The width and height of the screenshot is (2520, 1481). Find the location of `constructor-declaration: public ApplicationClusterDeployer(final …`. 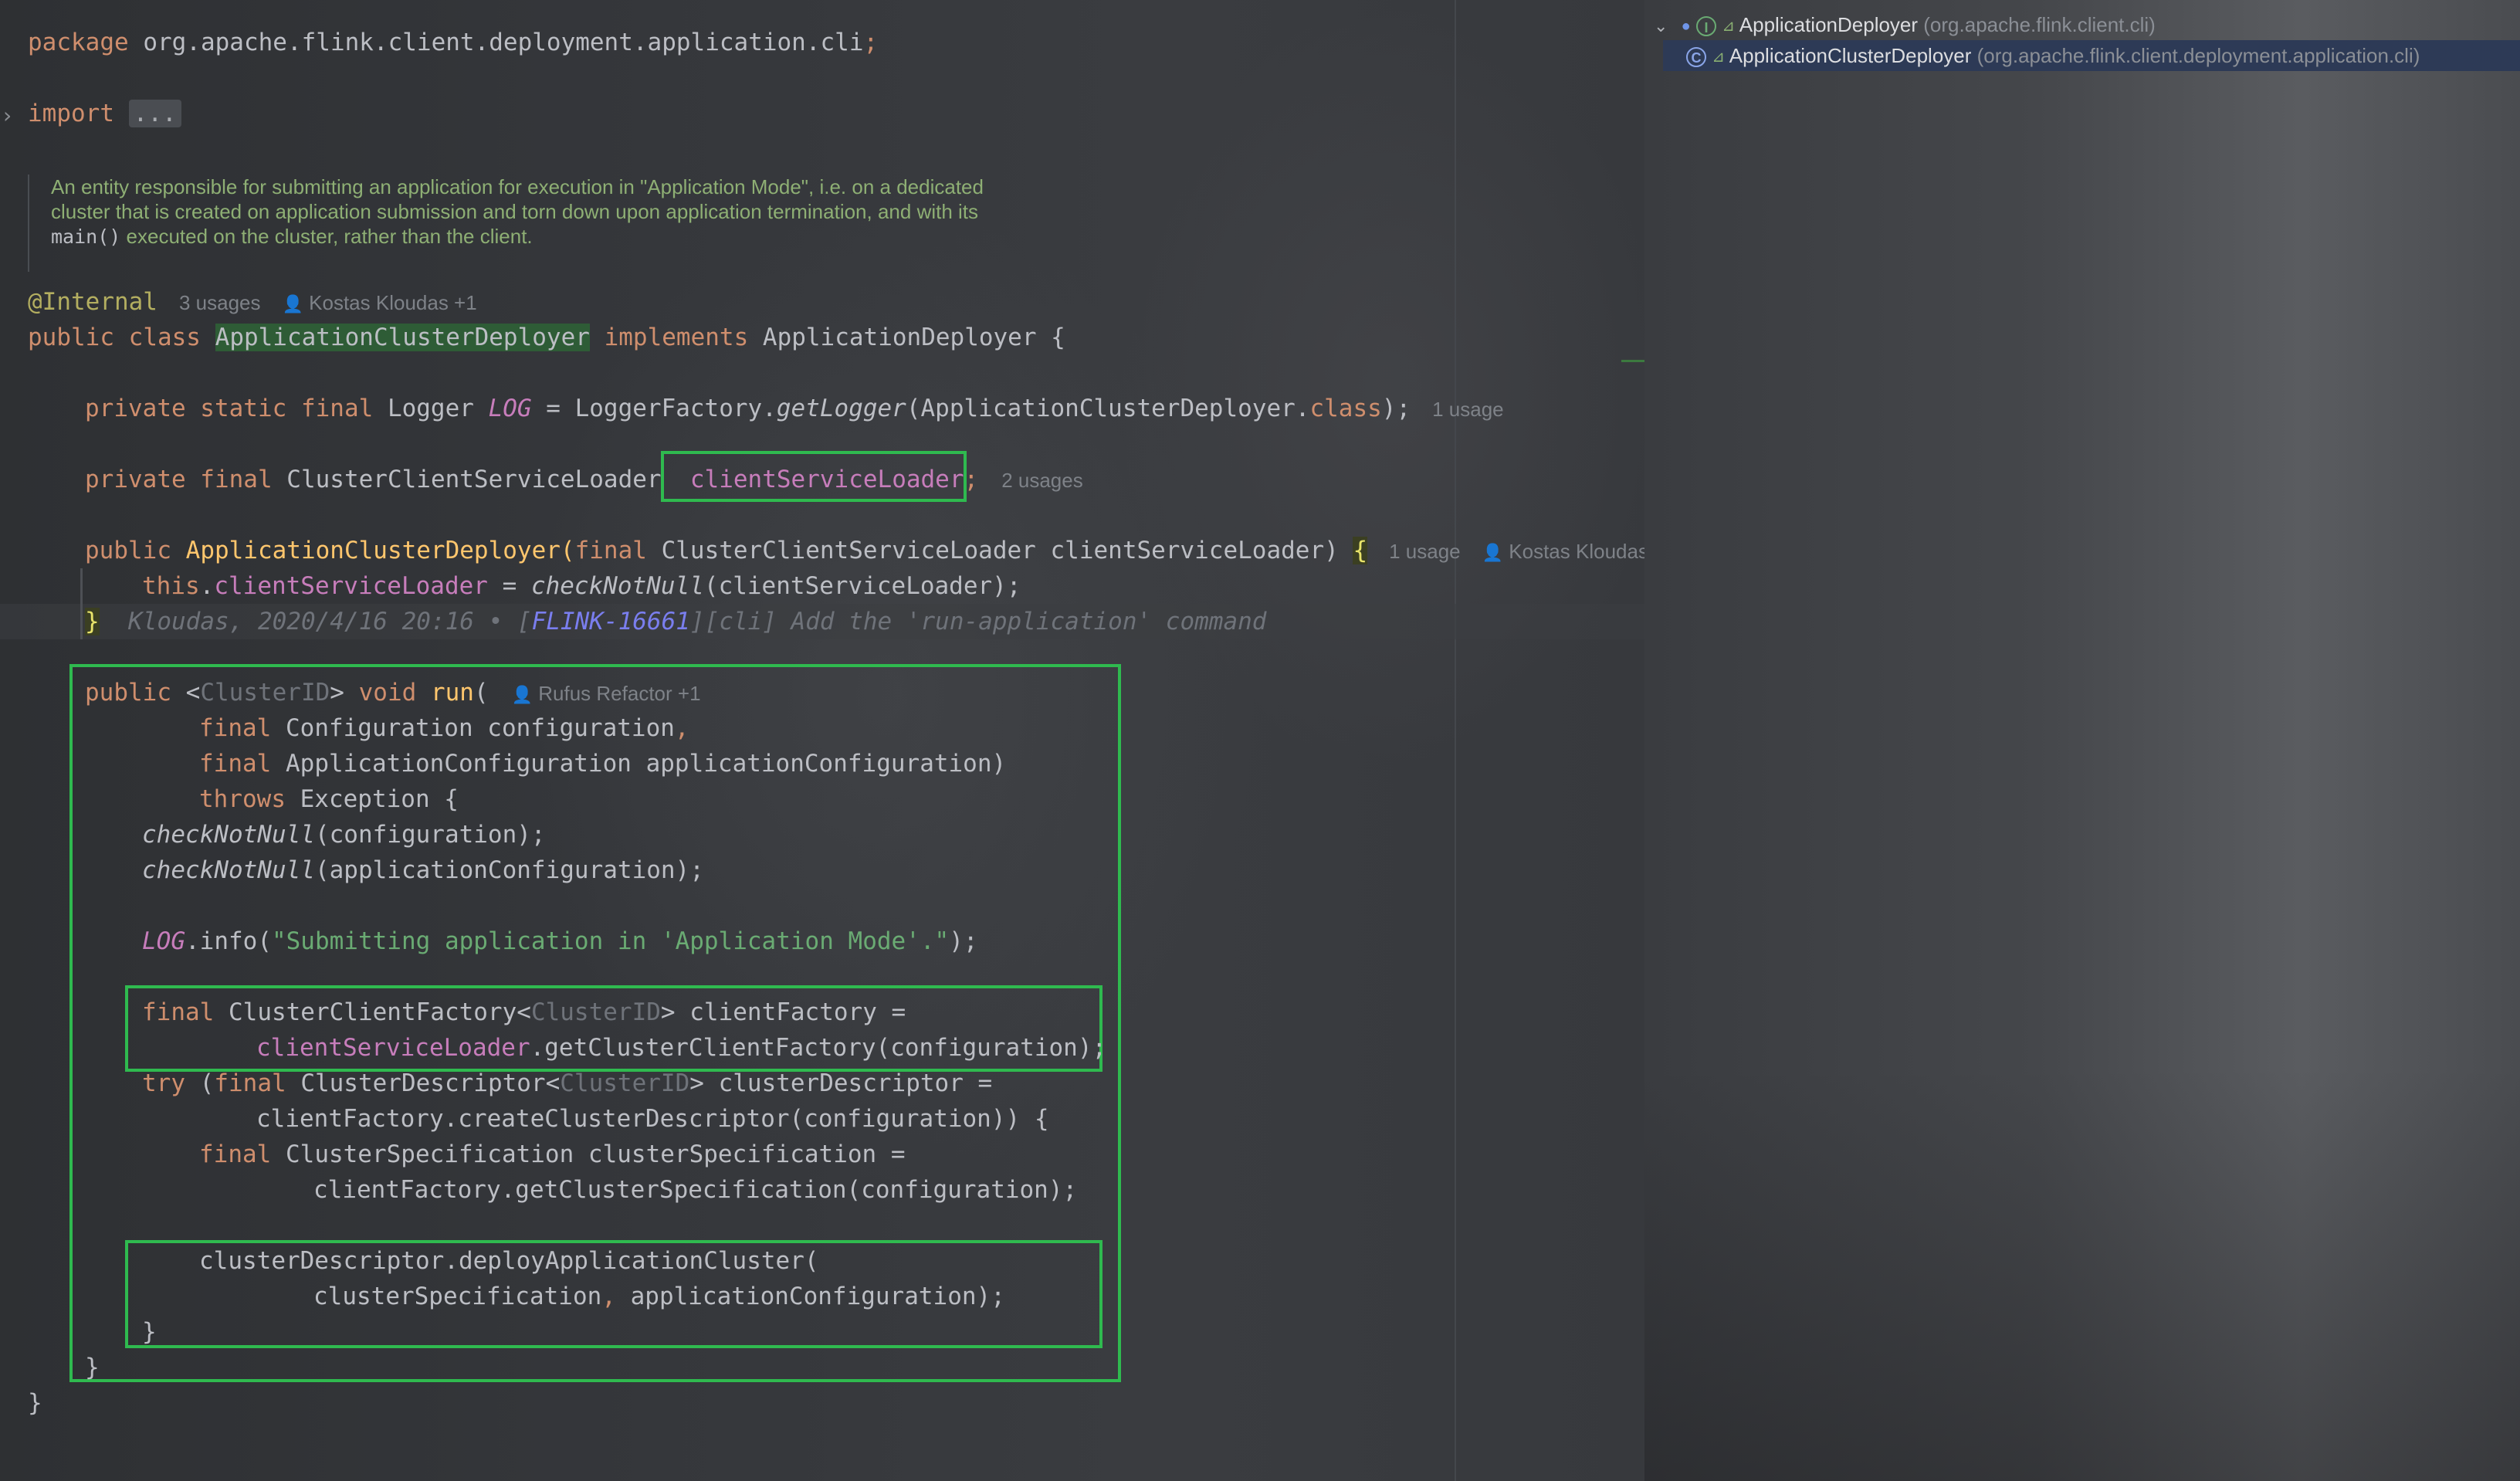

constructor-declaration: public ApplicationClusterDeployer(final … is located at coordinates (867, 550).